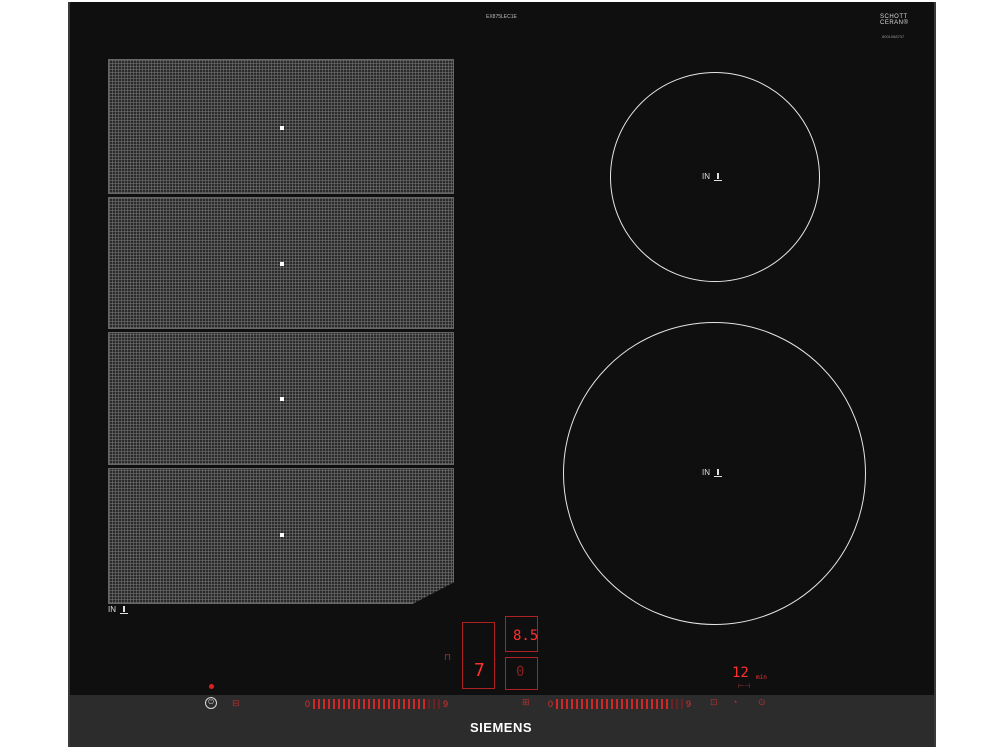 Image resolution: width=1000 pixels, height=750 pixels. I want to click on power-button: ⏻, so click(211, 703).